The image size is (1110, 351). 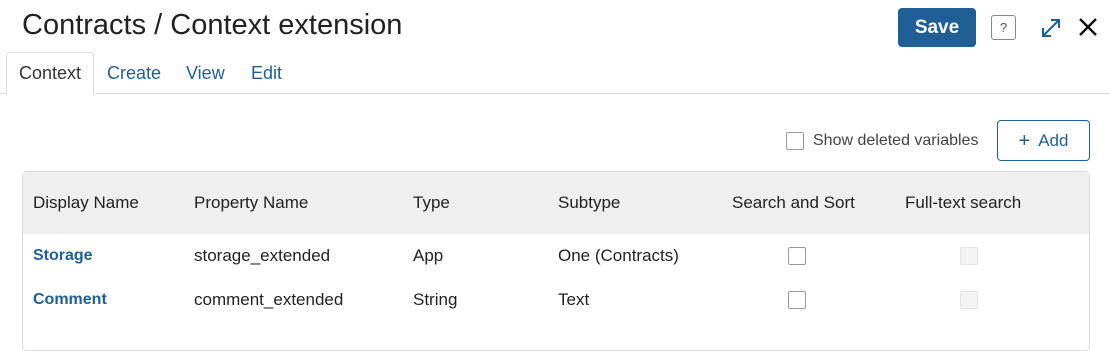 I want to click on expand-icon, so click(x=1051, y=28).